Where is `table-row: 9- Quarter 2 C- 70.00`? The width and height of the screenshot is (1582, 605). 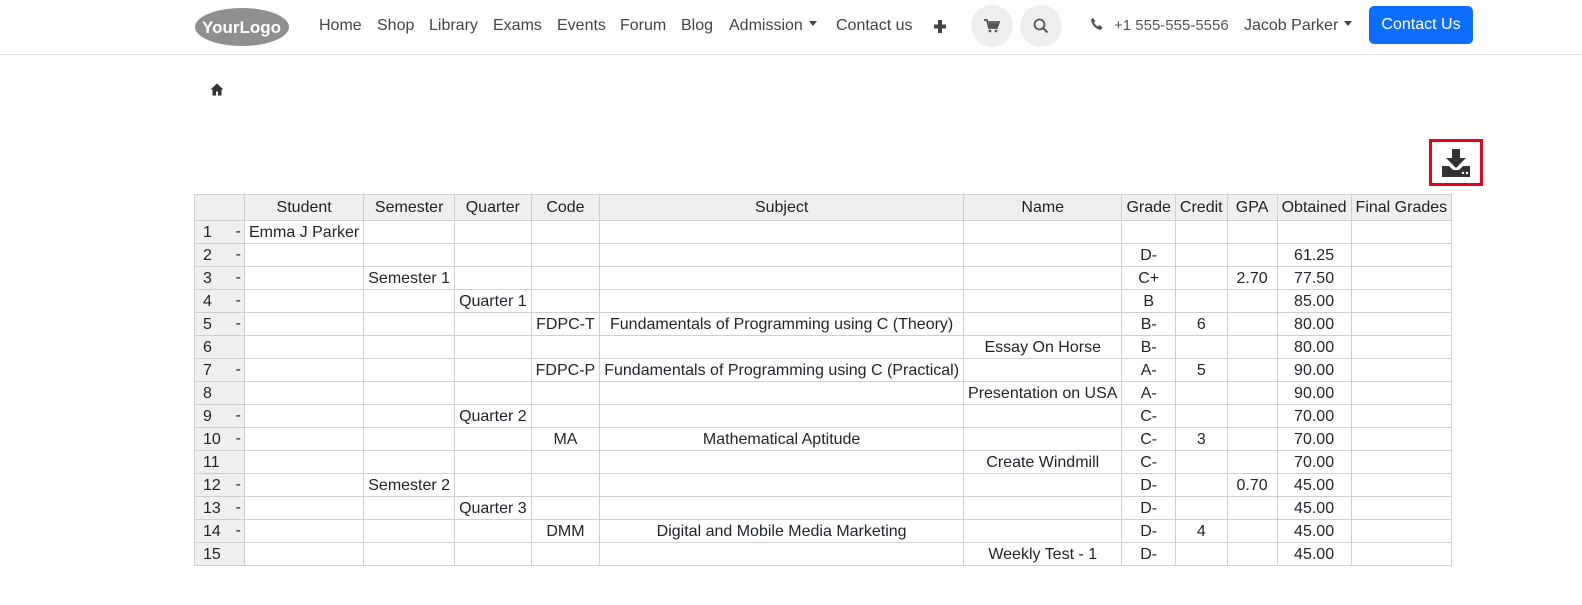
table-row: 9- Quarter 2 C- 70.00 is located at coordinates (823, 416).